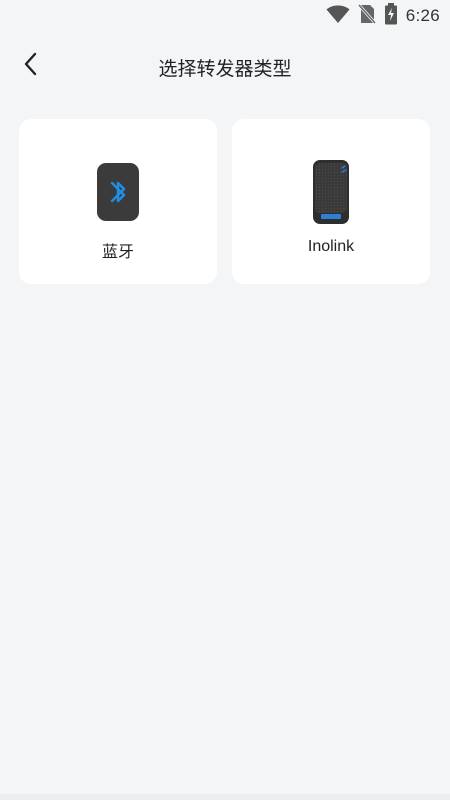 The width and height of the screenshot is (450, 800). Describe the element at coordinates (225, 69) in the screenshot. I see `page-title: 选择转发器类型` at that location.